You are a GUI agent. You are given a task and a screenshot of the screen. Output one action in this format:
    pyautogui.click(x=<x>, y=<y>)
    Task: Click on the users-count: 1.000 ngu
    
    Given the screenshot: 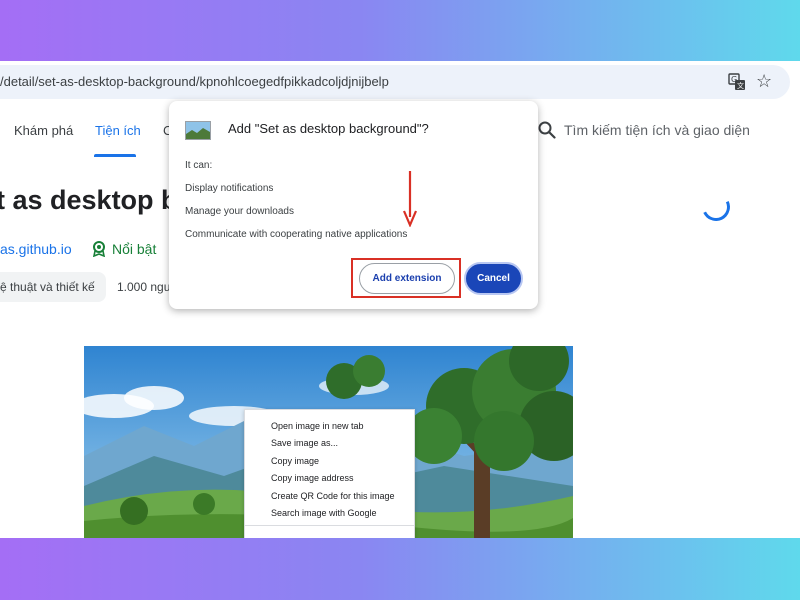 What is the action you would take?
    pyautogui.click(x=144, y=287)
    